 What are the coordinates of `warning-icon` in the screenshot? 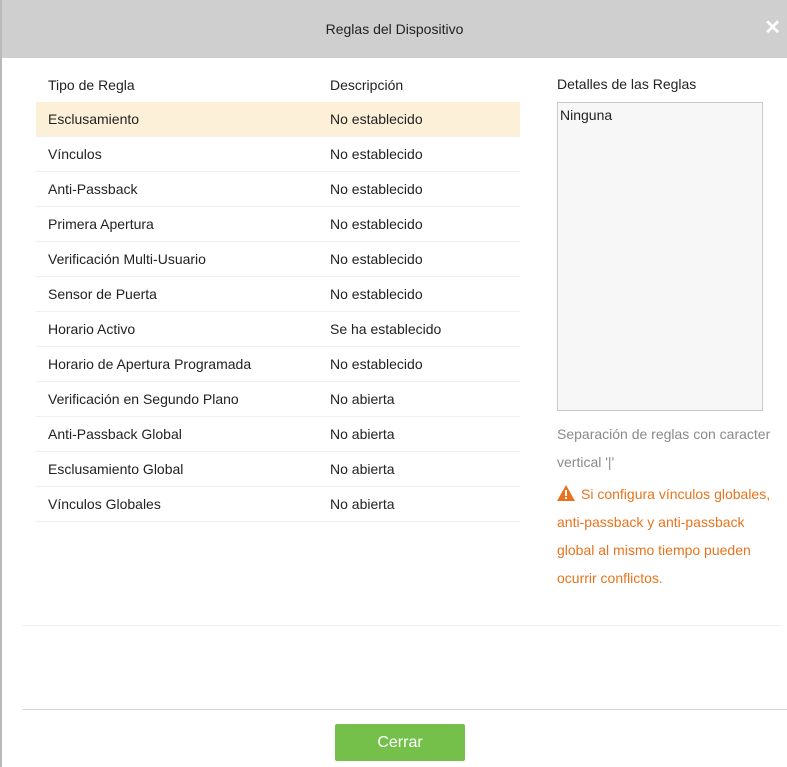 It's located at (566, 493).